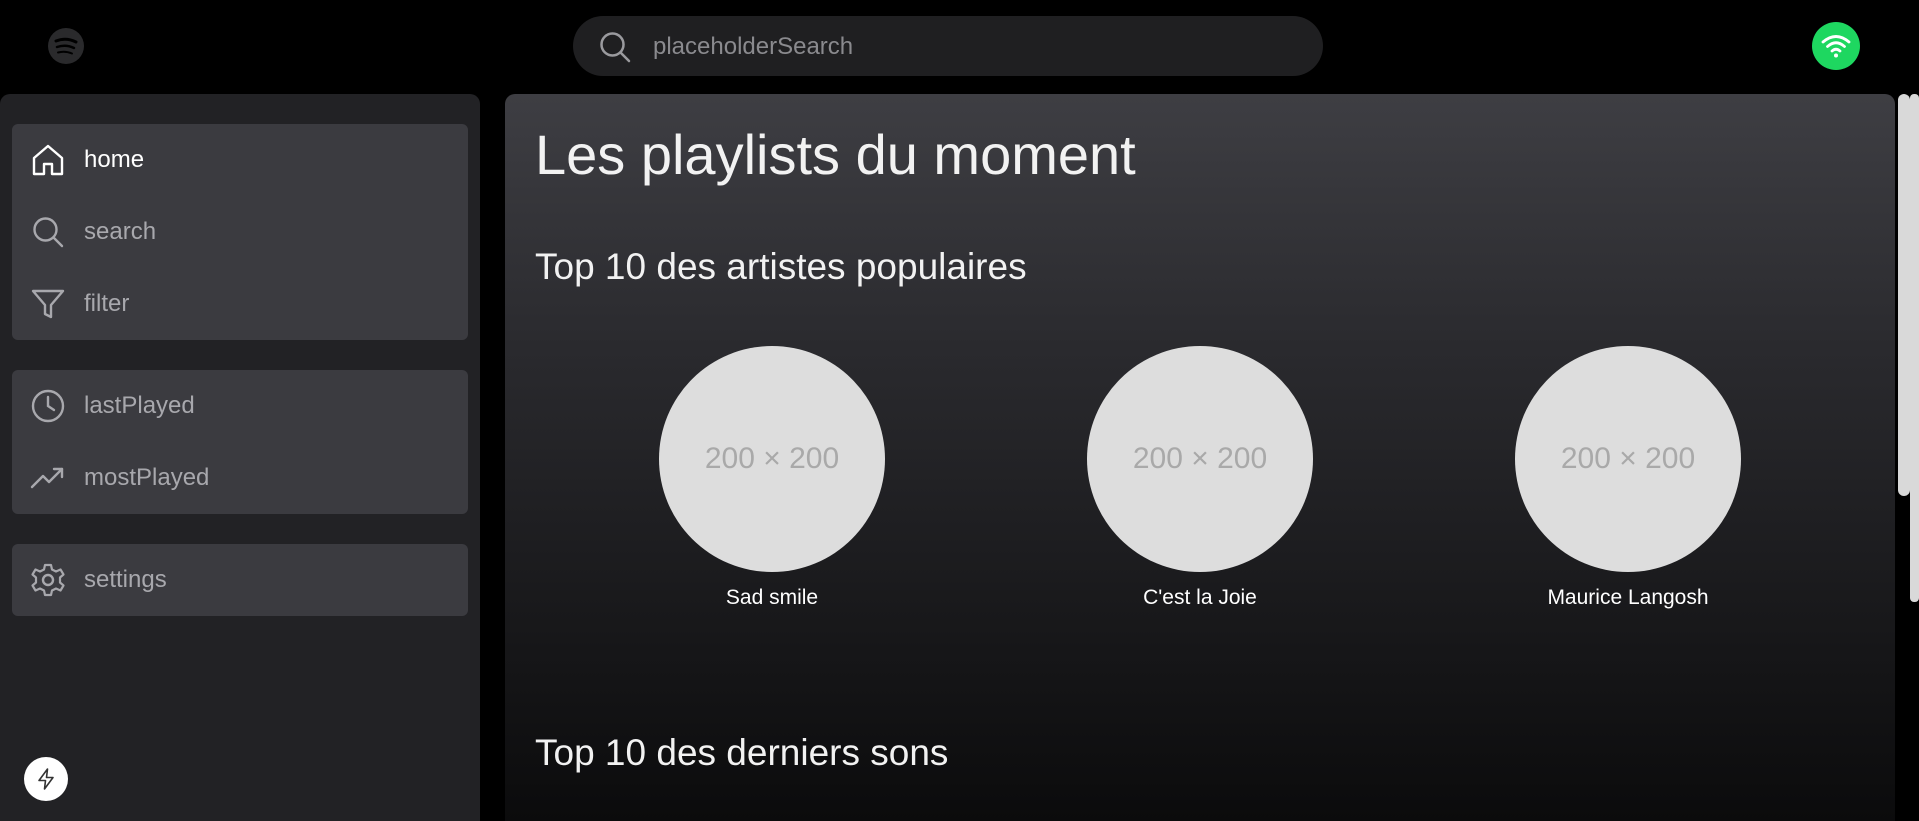 Image resolution: width=1919 pixels, height=821 pixels. I want to click on sidebar-item-lastplayed: lastPlayed, so click(240, 406).